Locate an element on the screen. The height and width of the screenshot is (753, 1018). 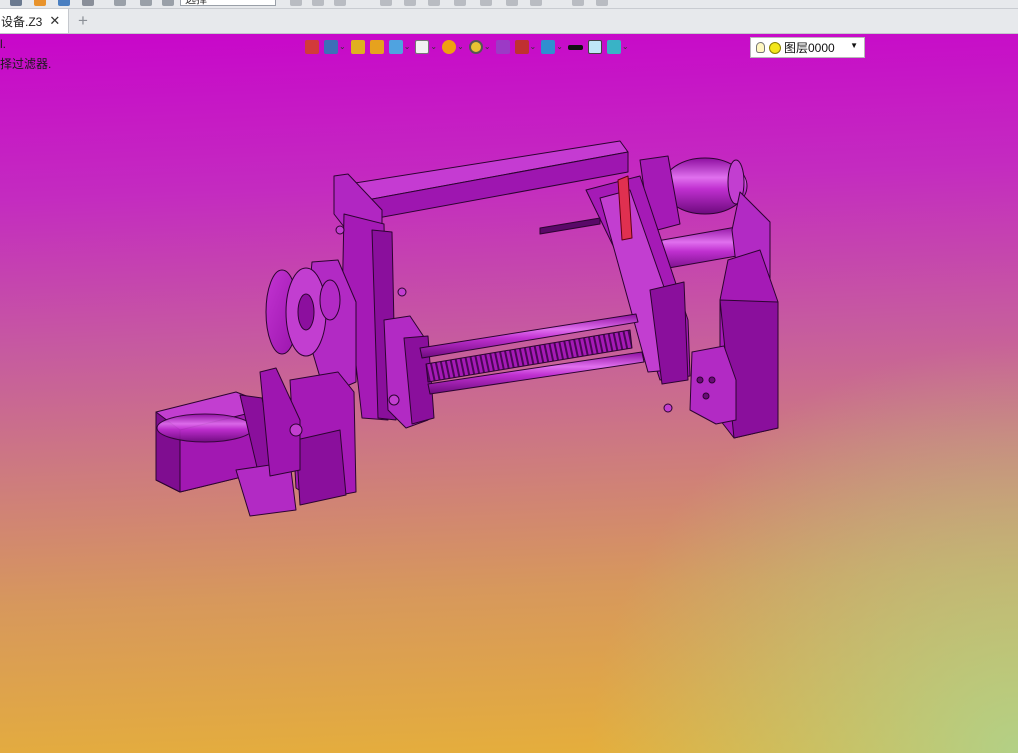
top-toolbar: 选择 is located at coordinates (509, 4).